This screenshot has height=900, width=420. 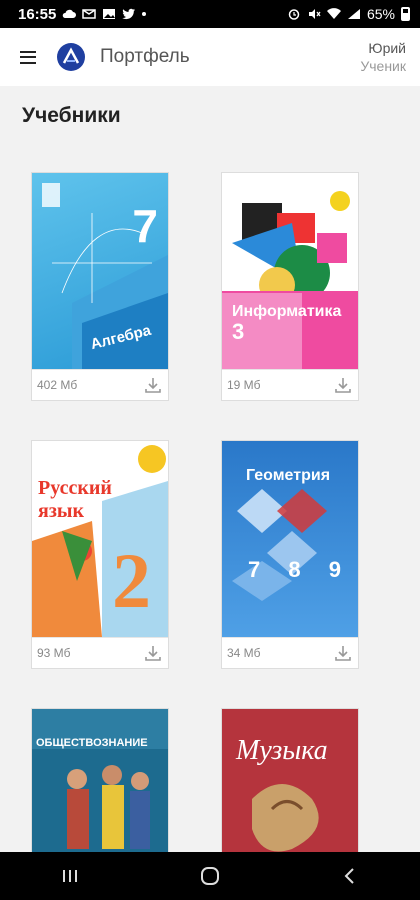 What do you see at coordinates (238, 331) in the screenshot?
I see `book-grade: 3` at bounding box center [238, 331].